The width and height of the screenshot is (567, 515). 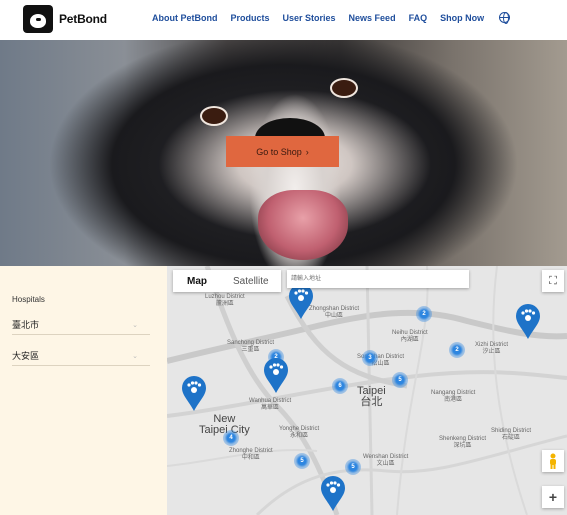 I want to click on fullscreen-icon: ⛶, so click(x=553, y=281).